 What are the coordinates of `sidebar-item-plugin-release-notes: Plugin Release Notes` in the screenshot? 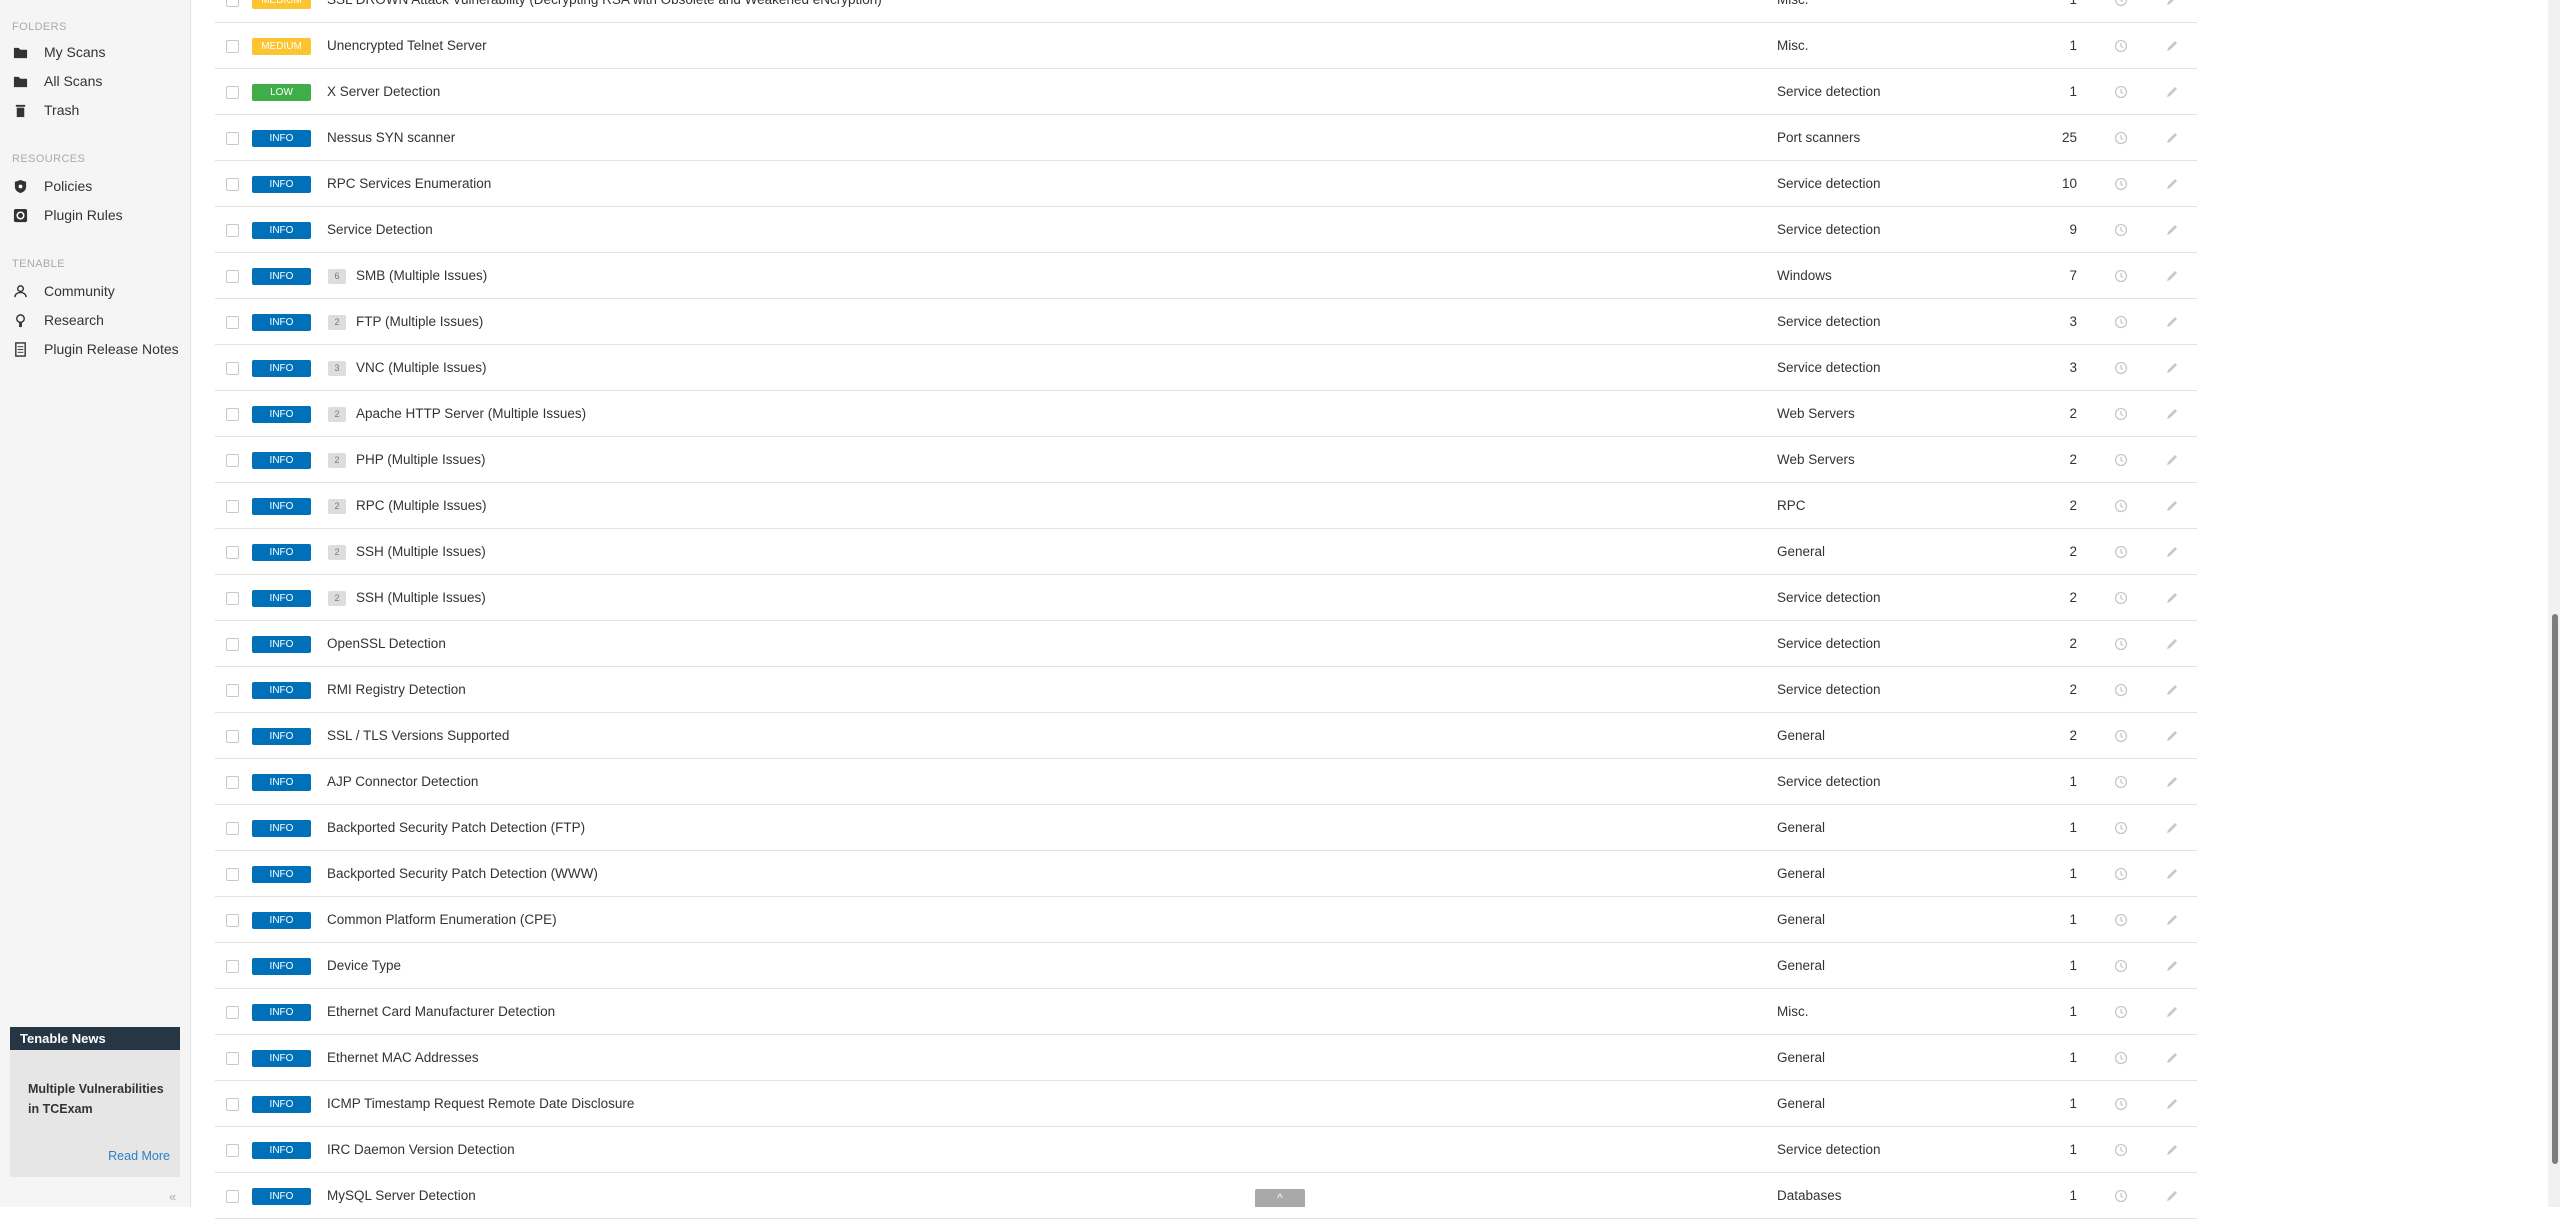 It's located at (95, 349).